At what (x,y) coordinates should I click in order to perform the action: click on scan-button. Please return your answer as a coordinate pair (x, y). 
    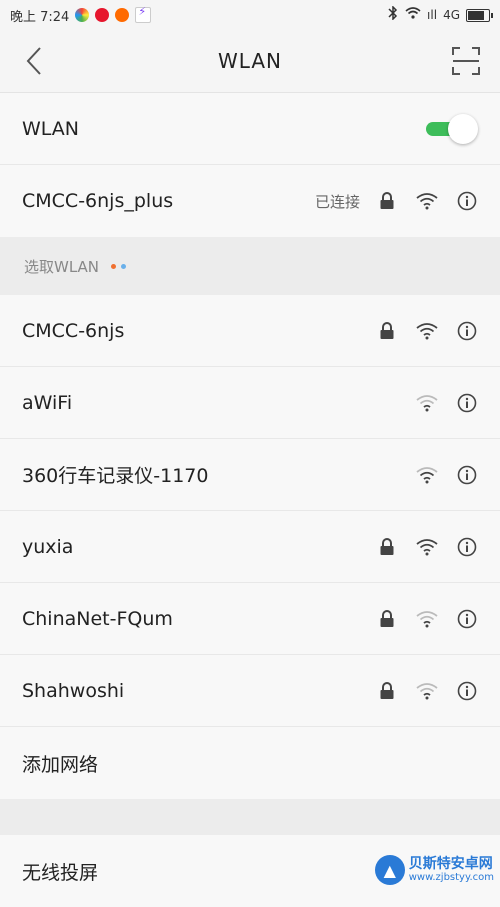
    Looking at the image, I should click on (466, 61).